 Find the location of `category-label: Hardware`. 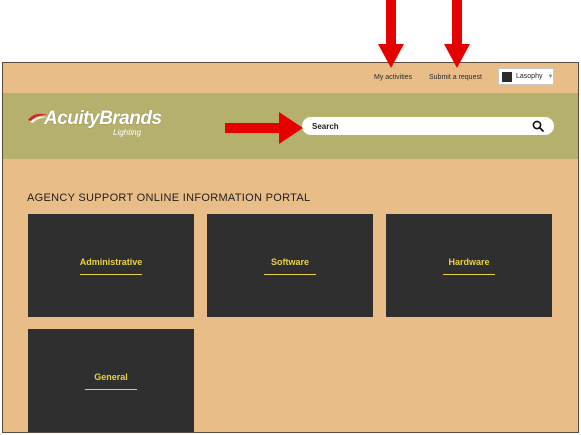

category-label: Hardware is located at coordinates (469, 266).